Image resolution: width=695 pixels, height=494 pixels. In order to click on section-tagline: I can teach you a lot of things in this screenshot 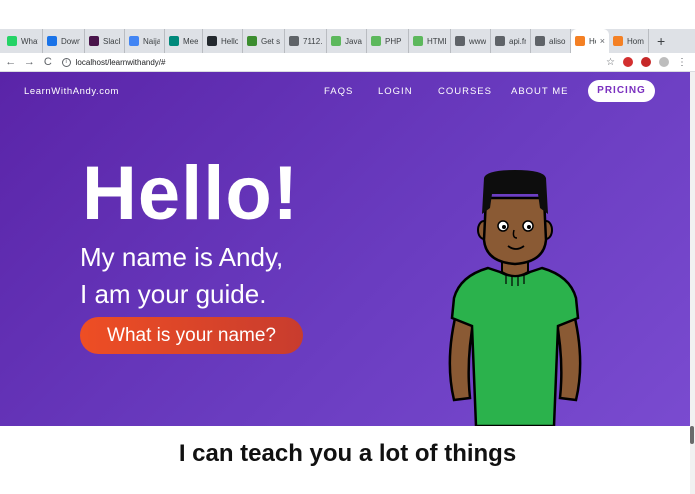, I will do `click(347, 453)`.